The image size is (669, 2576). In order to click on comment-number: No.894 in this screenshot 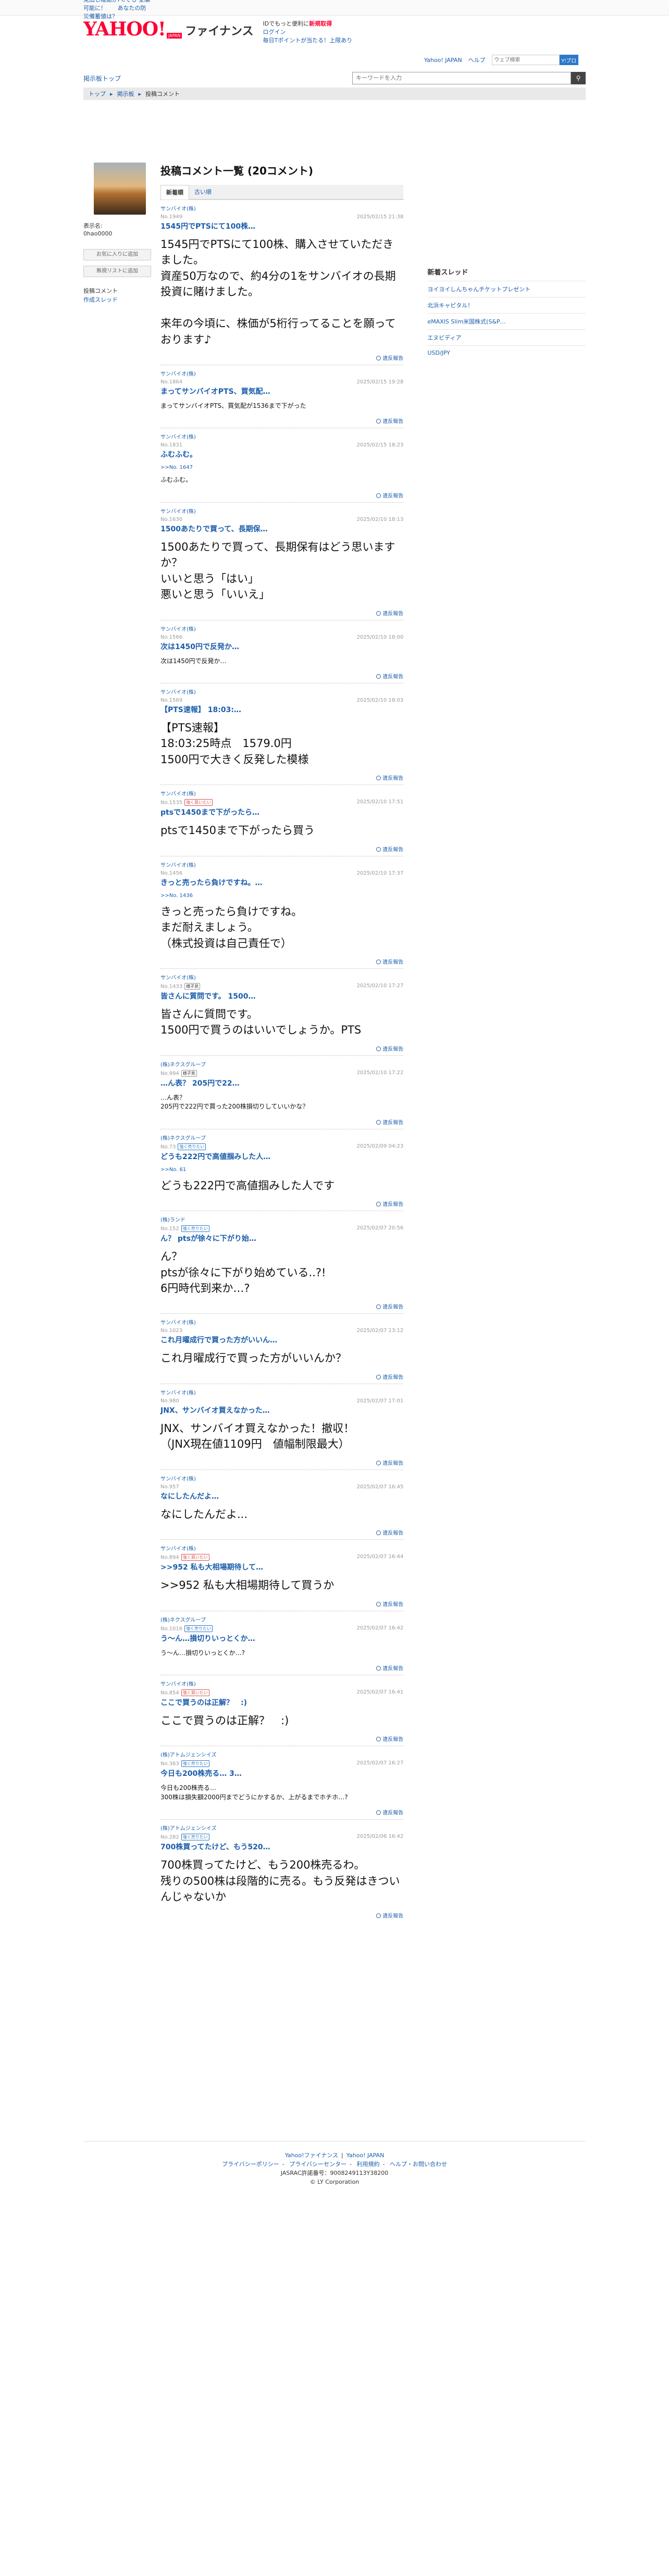, I will do `click(170, 1558)`.